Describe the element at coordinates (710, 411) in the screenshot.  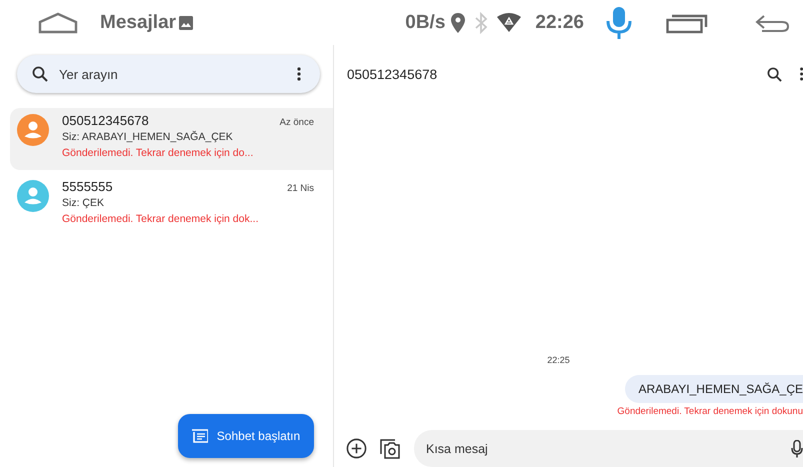
I see `error-text: Gönderilemedi. Tekrar denemek için dokunu` at that location.